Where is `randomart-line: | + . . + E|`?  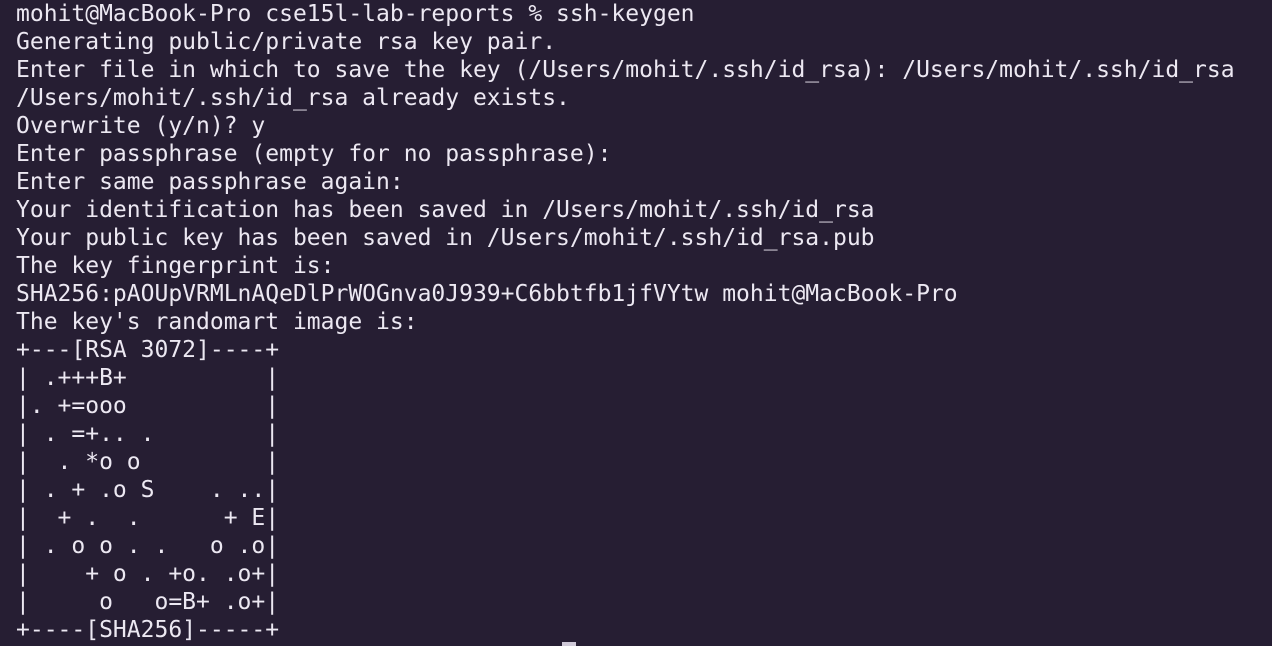
randomart-line: | + . . + E| is located at coordinates (148, 518).